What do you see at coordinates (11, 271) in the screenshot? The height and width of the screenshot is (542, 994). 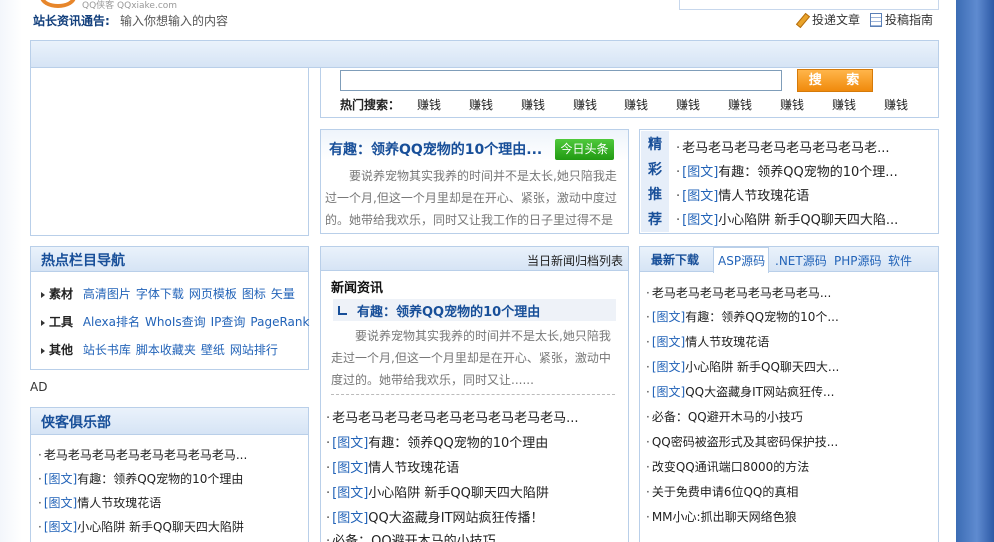 I see `page-left-margin` at bounding box center [11, 271].